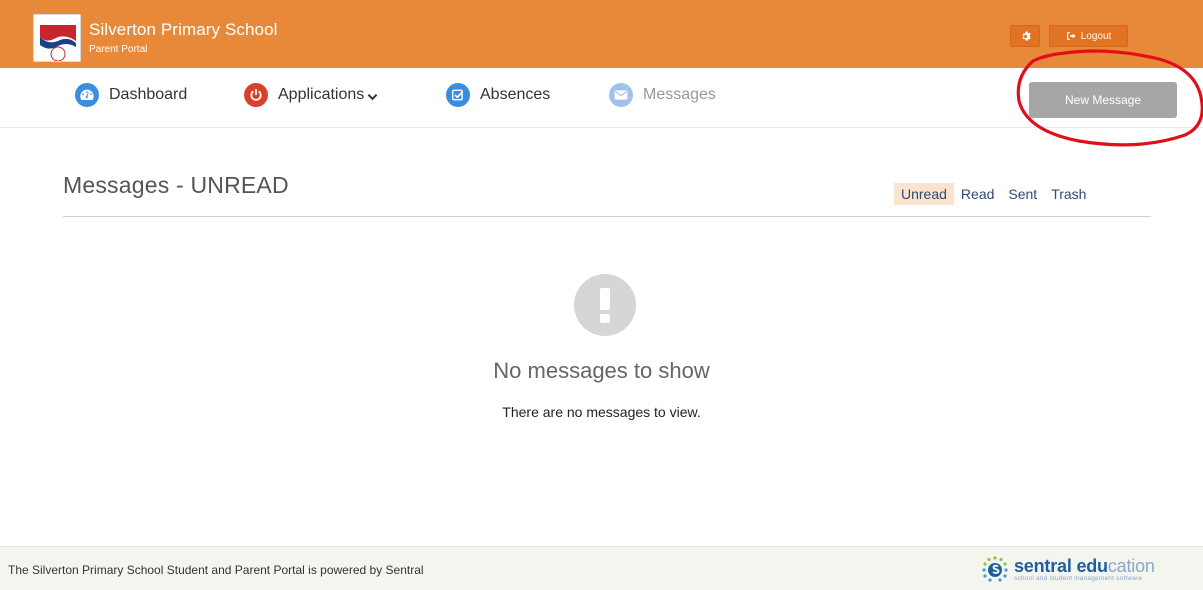 The image size is (1203, 590). Describe the element at coordinates (601, 98) in the screenshot. I see `main-nav: Dashboard Applications Absences Messages` at that location.